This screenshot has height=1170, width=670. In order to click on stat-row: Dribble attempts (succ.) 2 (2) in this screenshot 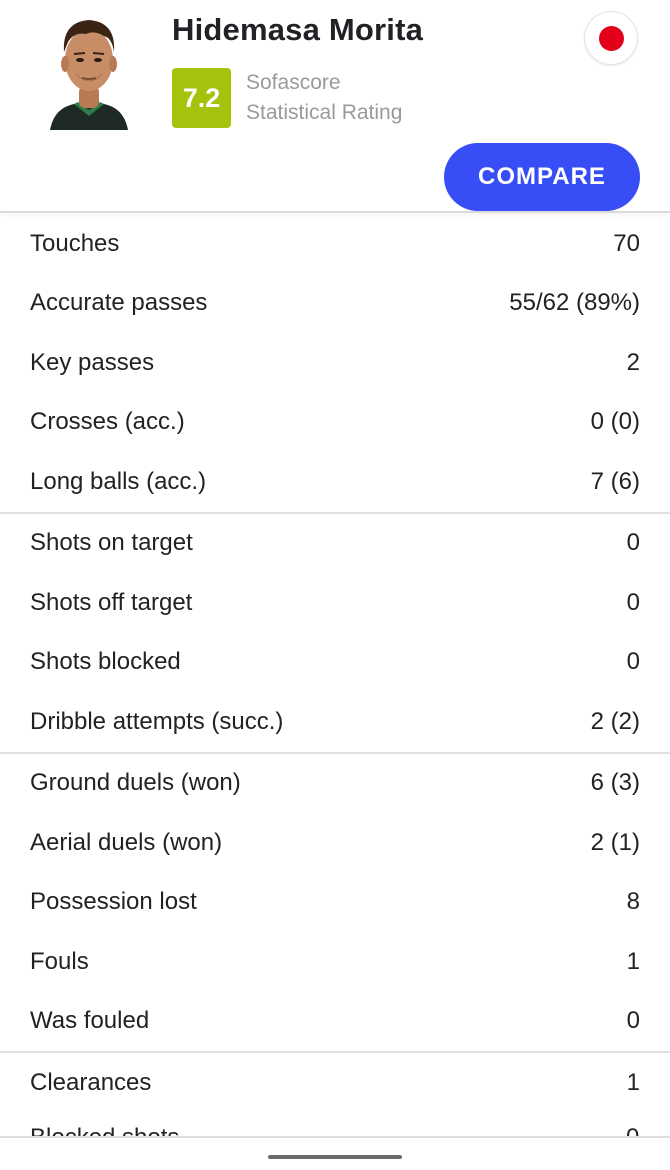, I will do `click(335, 722)`.